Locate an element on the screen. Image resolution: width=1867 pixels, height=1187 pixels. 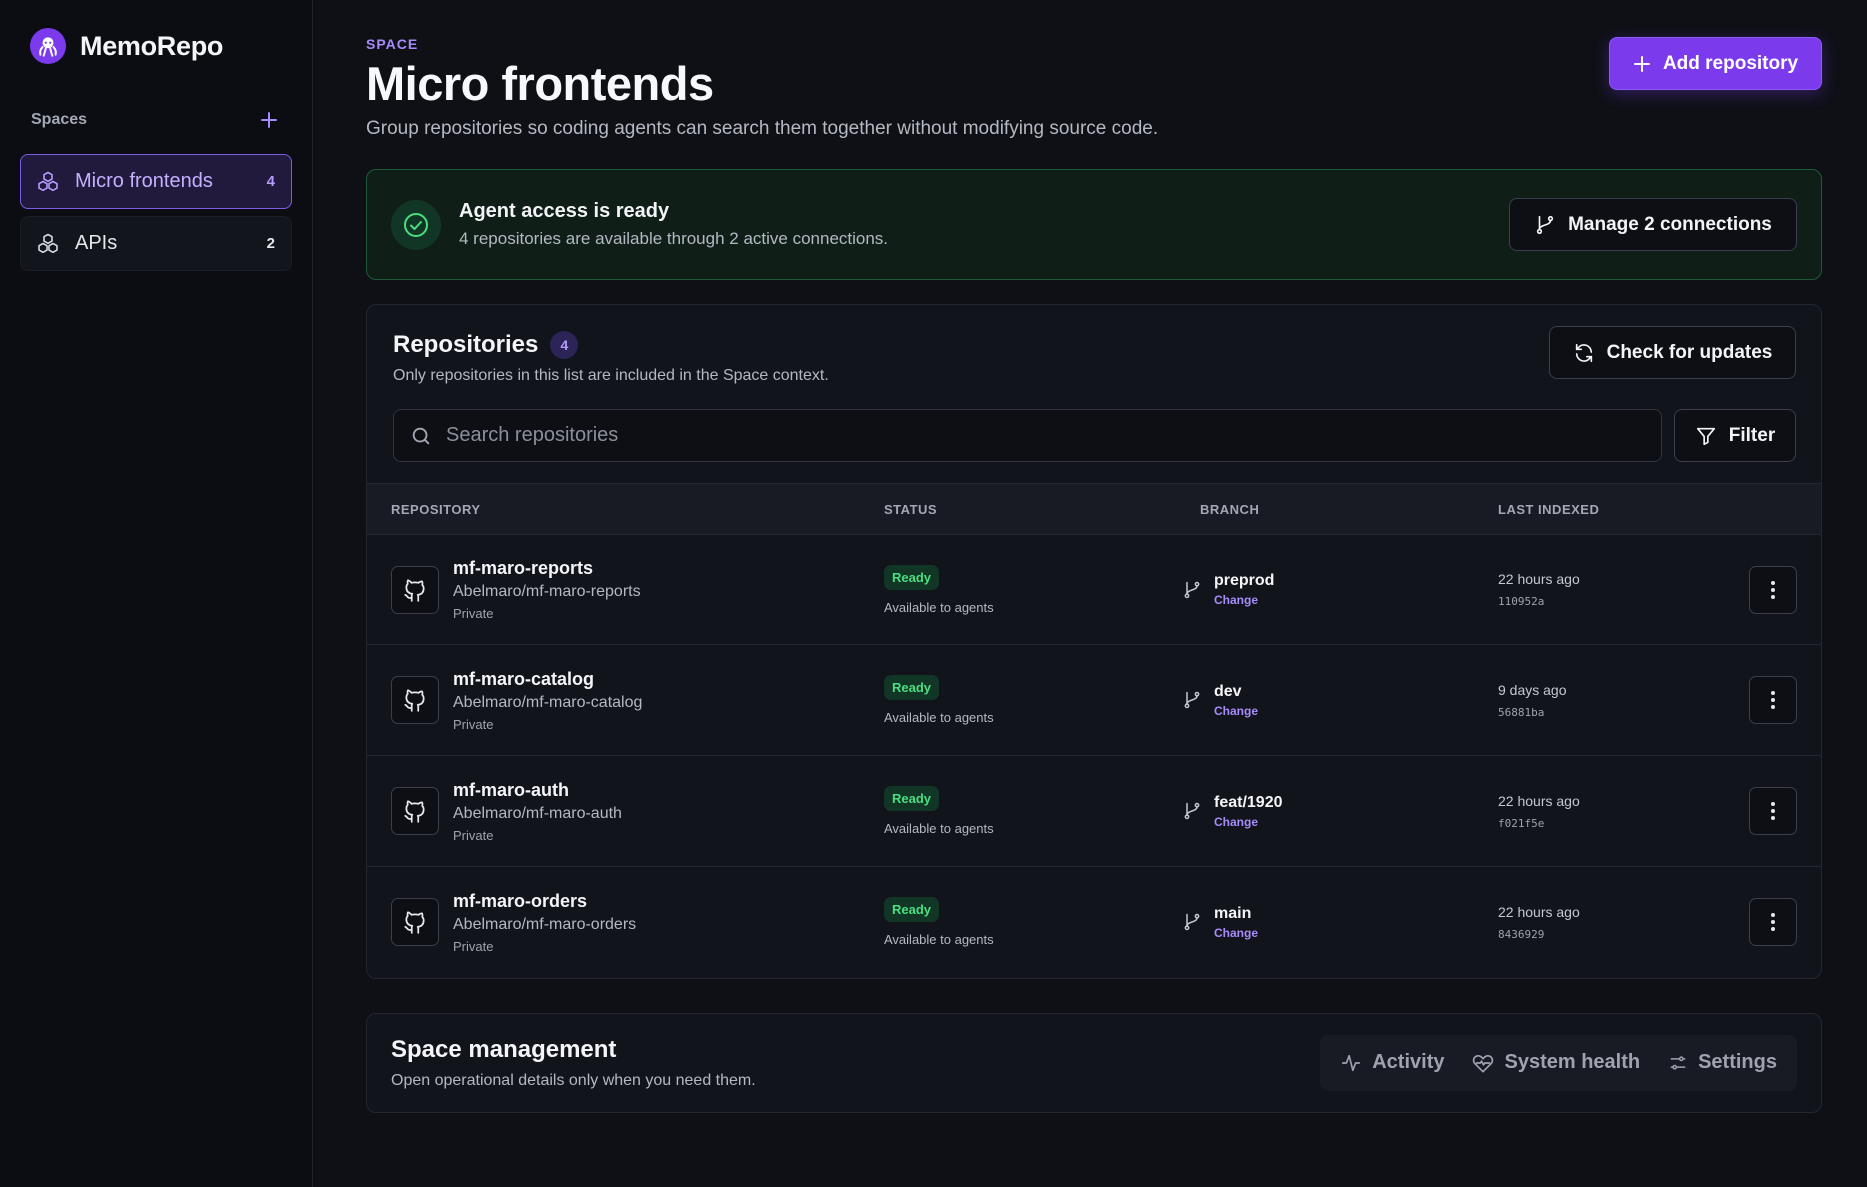
page-eyebrow: SPACE is located at coordinates (392, 44).